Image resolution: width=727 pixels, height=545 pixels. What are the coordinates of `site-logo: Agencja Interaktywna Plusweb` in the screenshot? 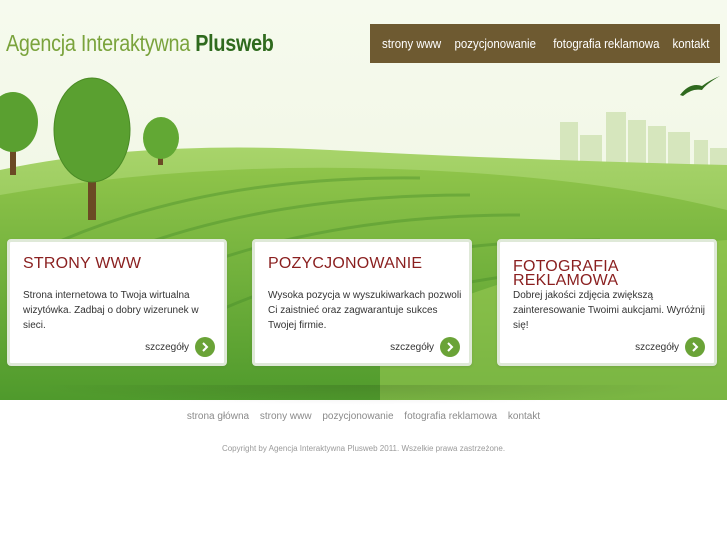 It's located at (140, 43).